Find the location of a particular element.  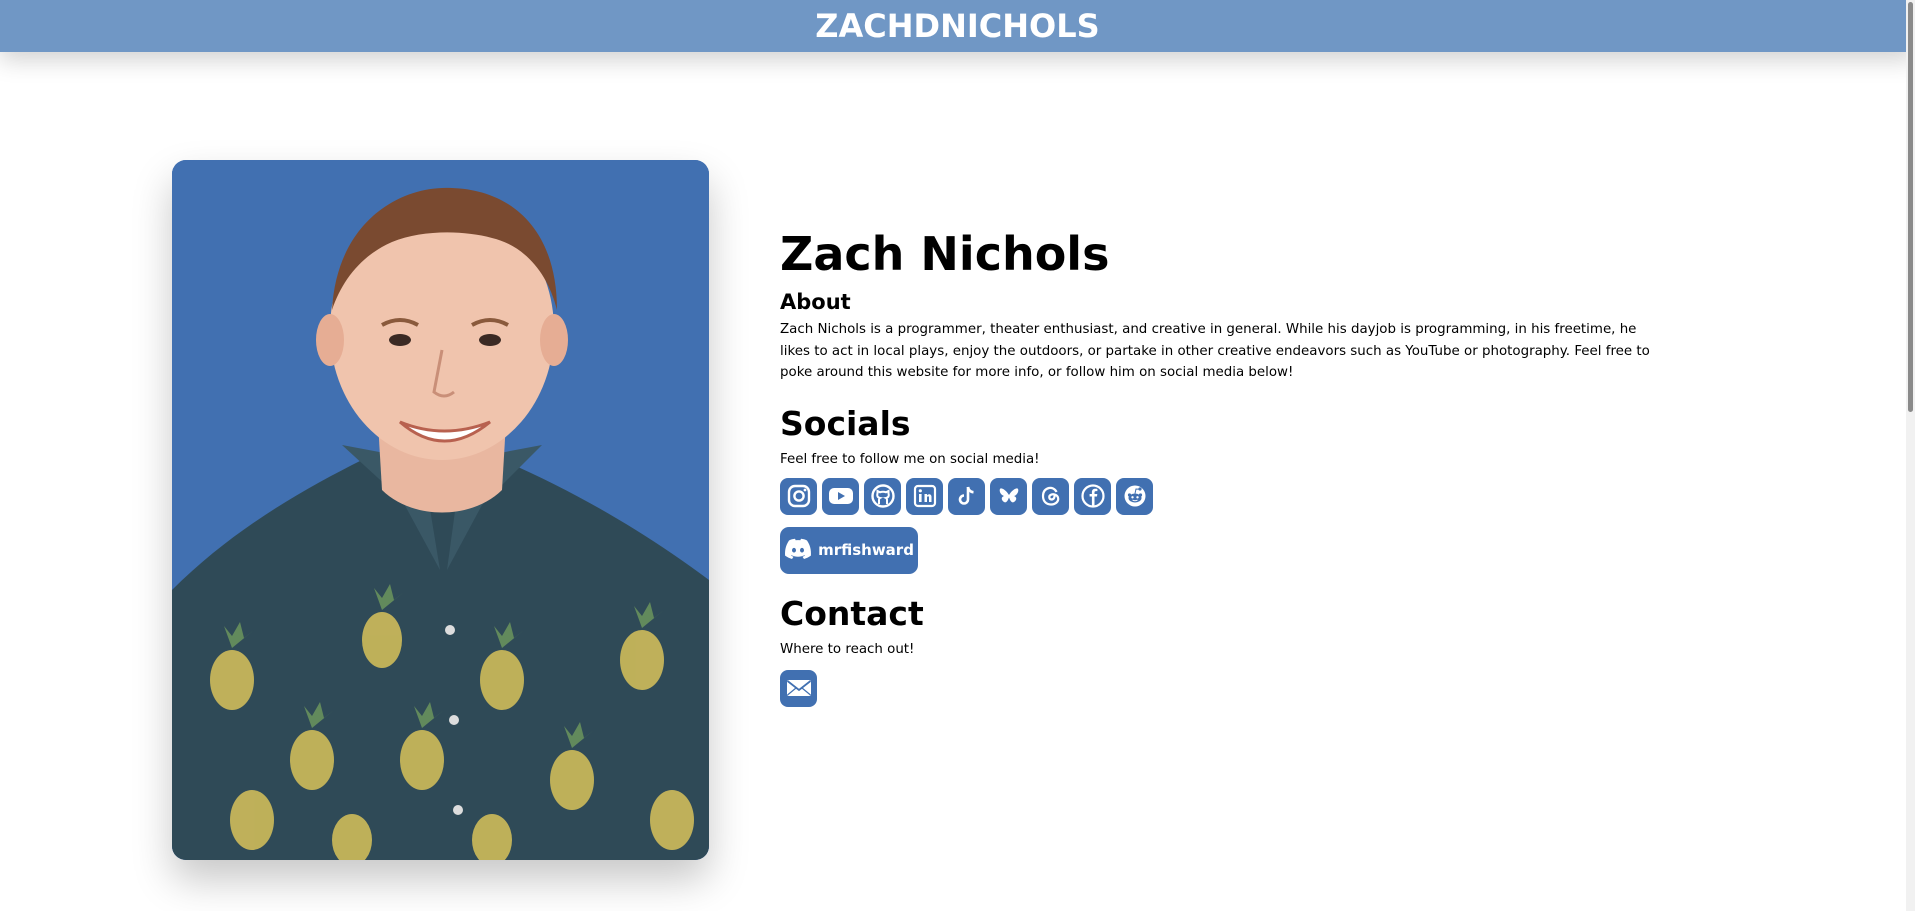

discord-button: mrfishward is located at coordinates (849, 550).